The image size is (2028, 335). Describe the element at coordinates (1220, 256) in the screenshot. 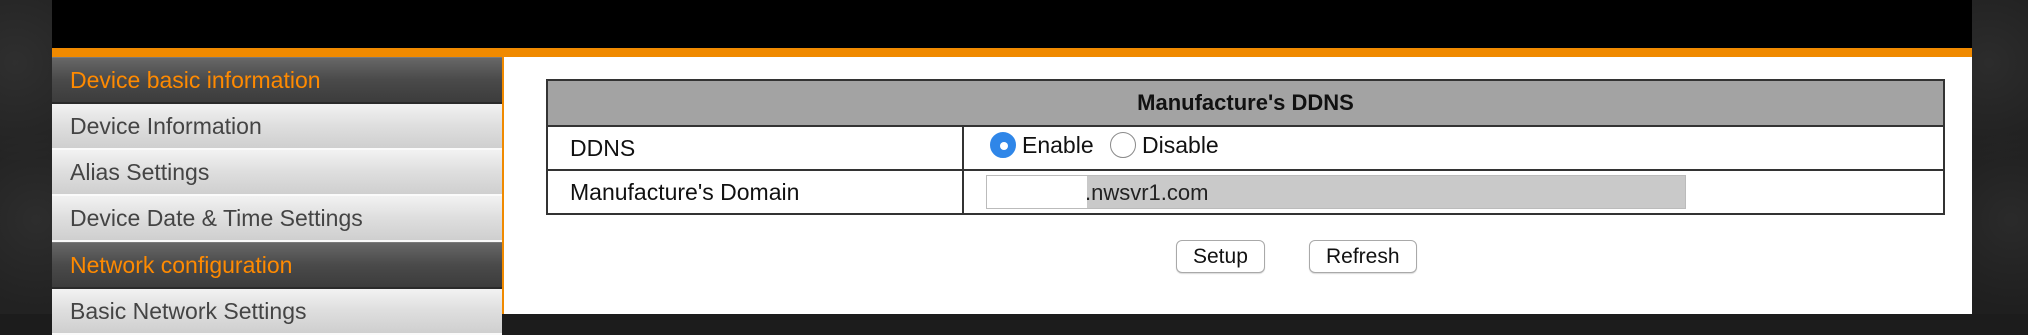

I see `setup-button: Setup` at that location.